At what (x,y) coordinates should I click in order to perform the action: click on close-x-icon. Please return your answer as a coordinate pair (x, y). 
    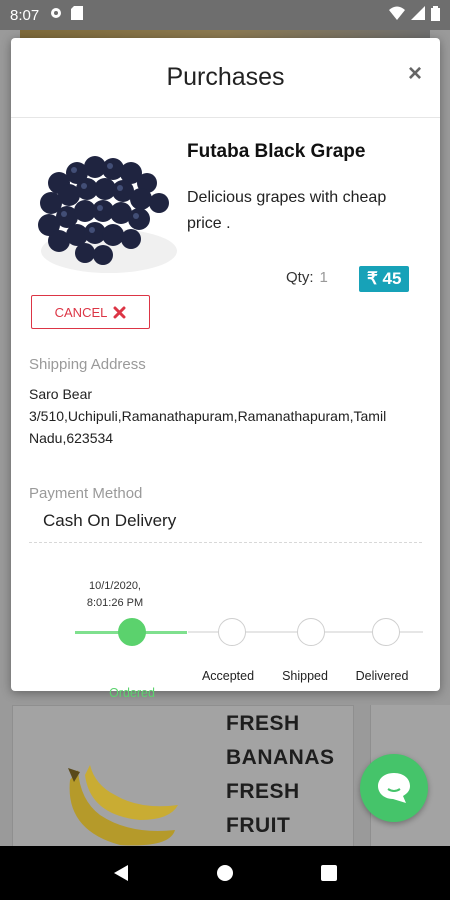
    Looking at the image, I should click on (119, 312).